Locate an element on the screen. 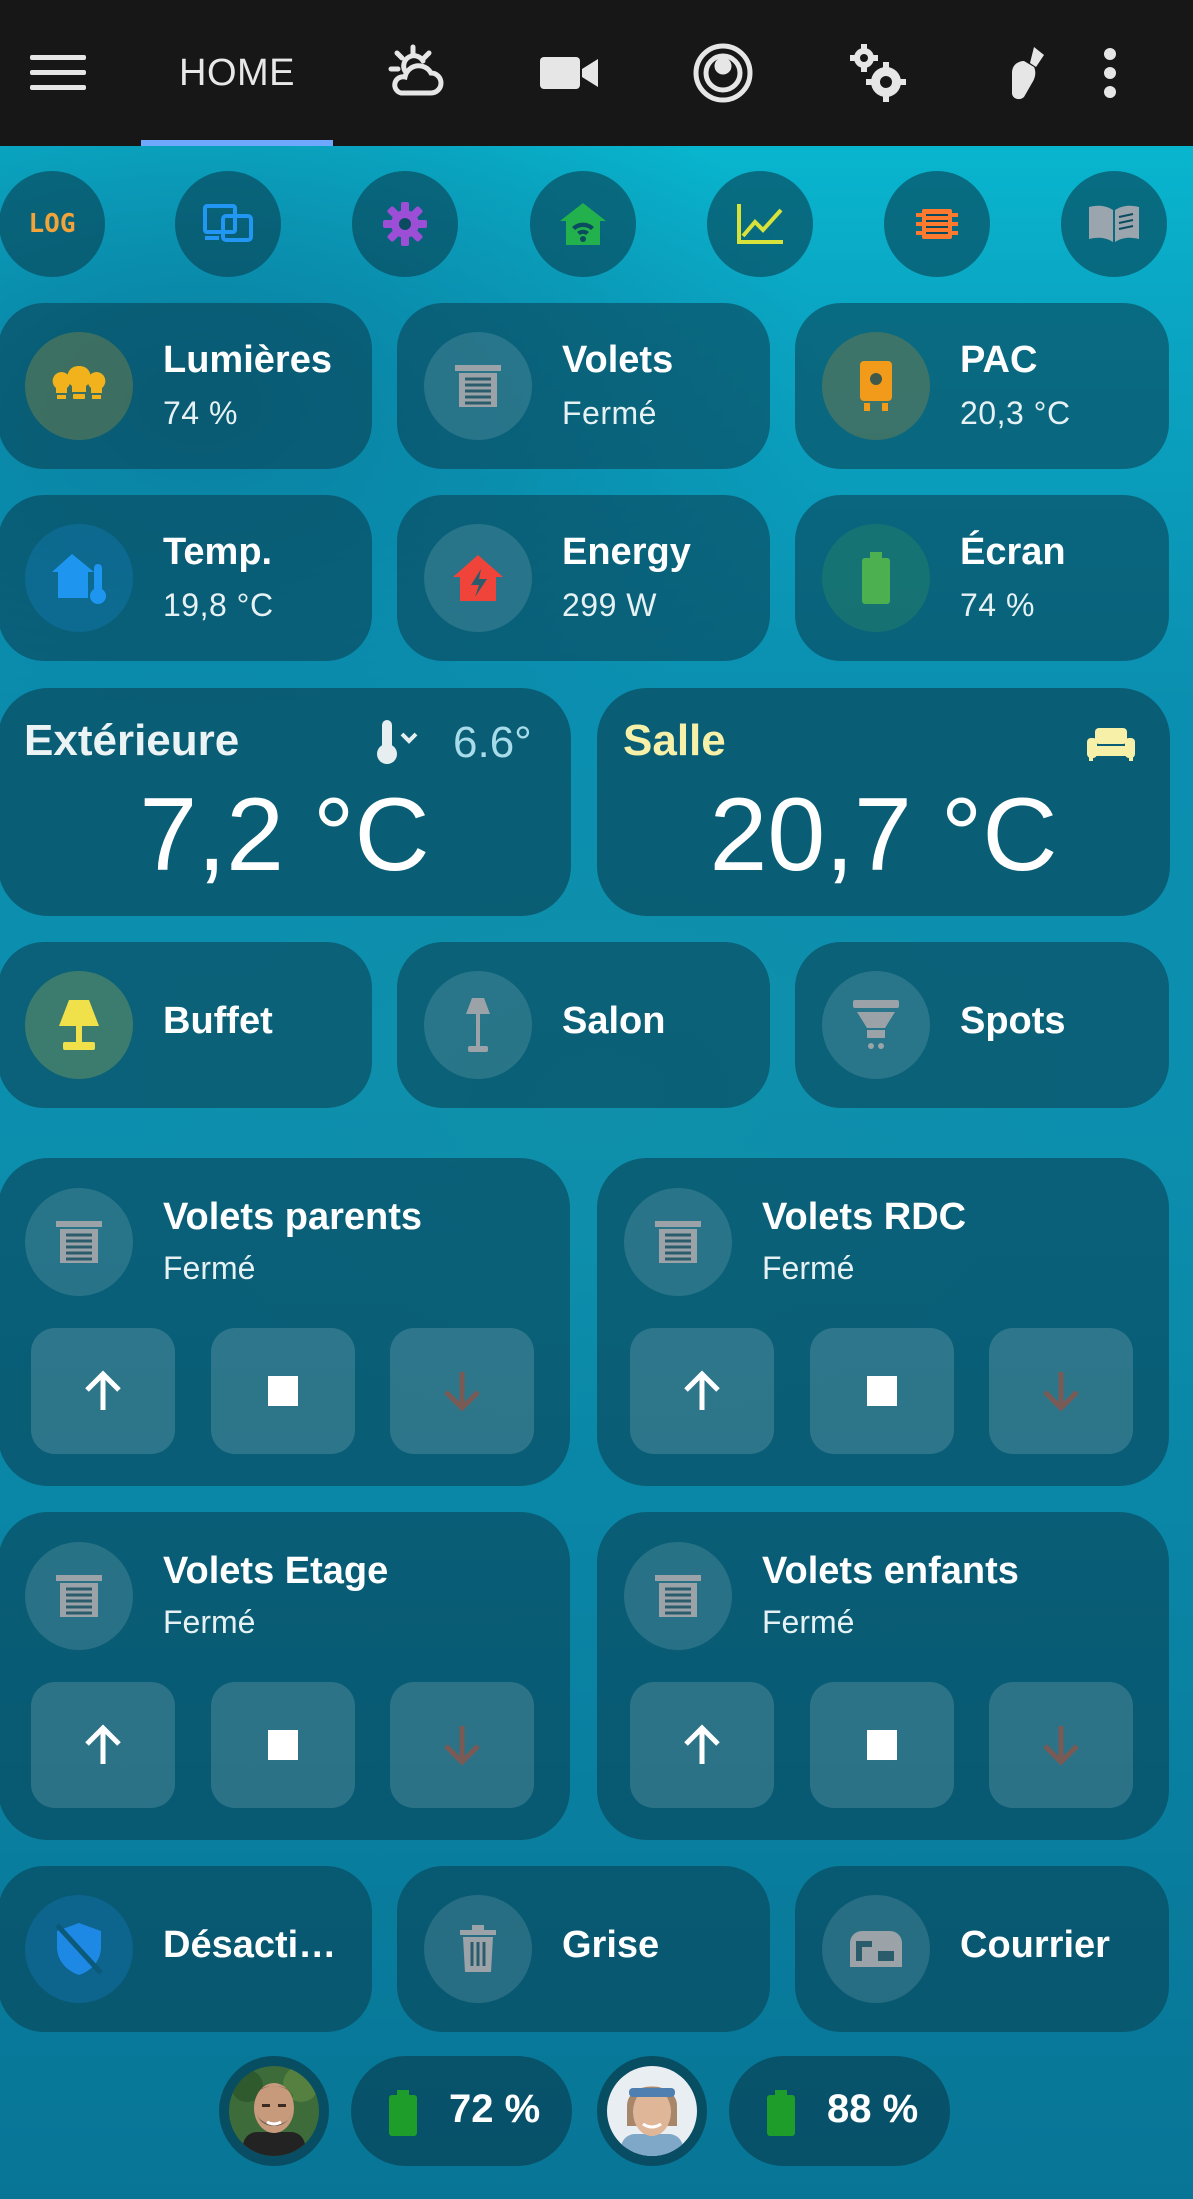 The width and height of the screenshot is (1193, 2199). settings-button is located at coordinates (405, 224).